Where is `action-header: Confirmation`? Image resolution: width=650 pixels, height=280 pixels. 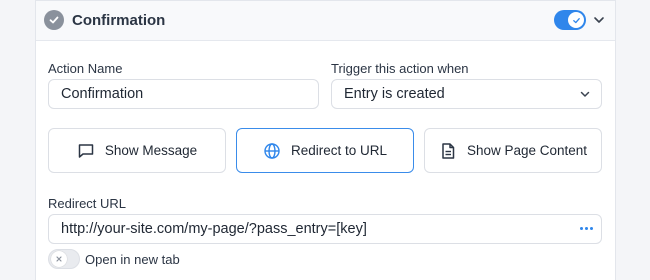
action-header: Confirmation is located at coordinates (325, 21).